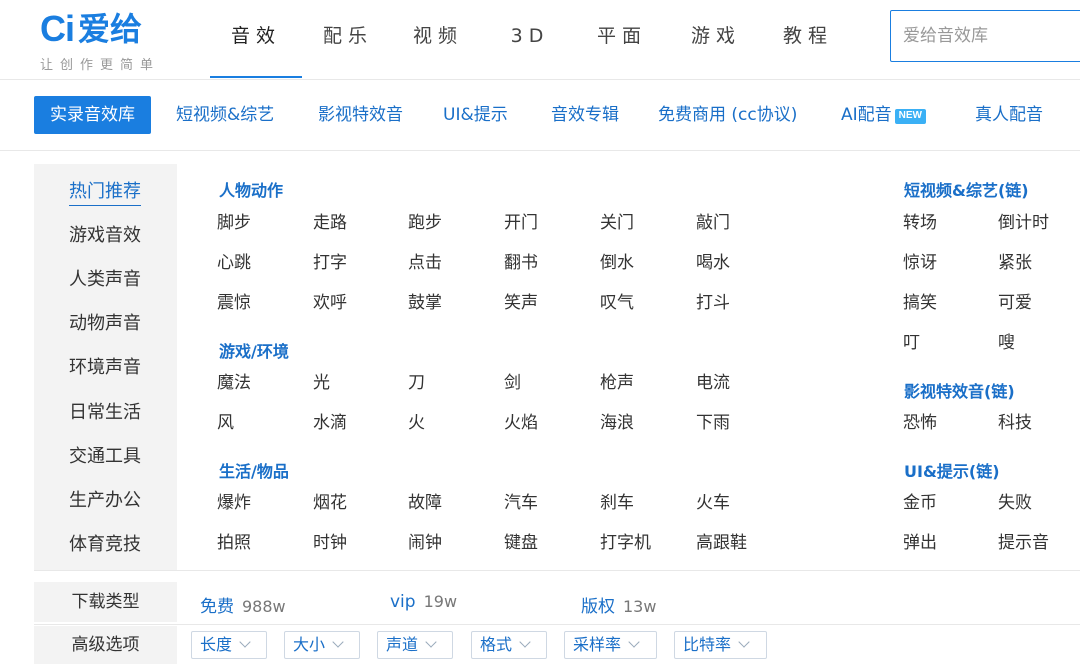 The height and width of the screenshot is (664, 1080). I want to click on sidebar-item-environment: 环境声音, so click(105, 366).